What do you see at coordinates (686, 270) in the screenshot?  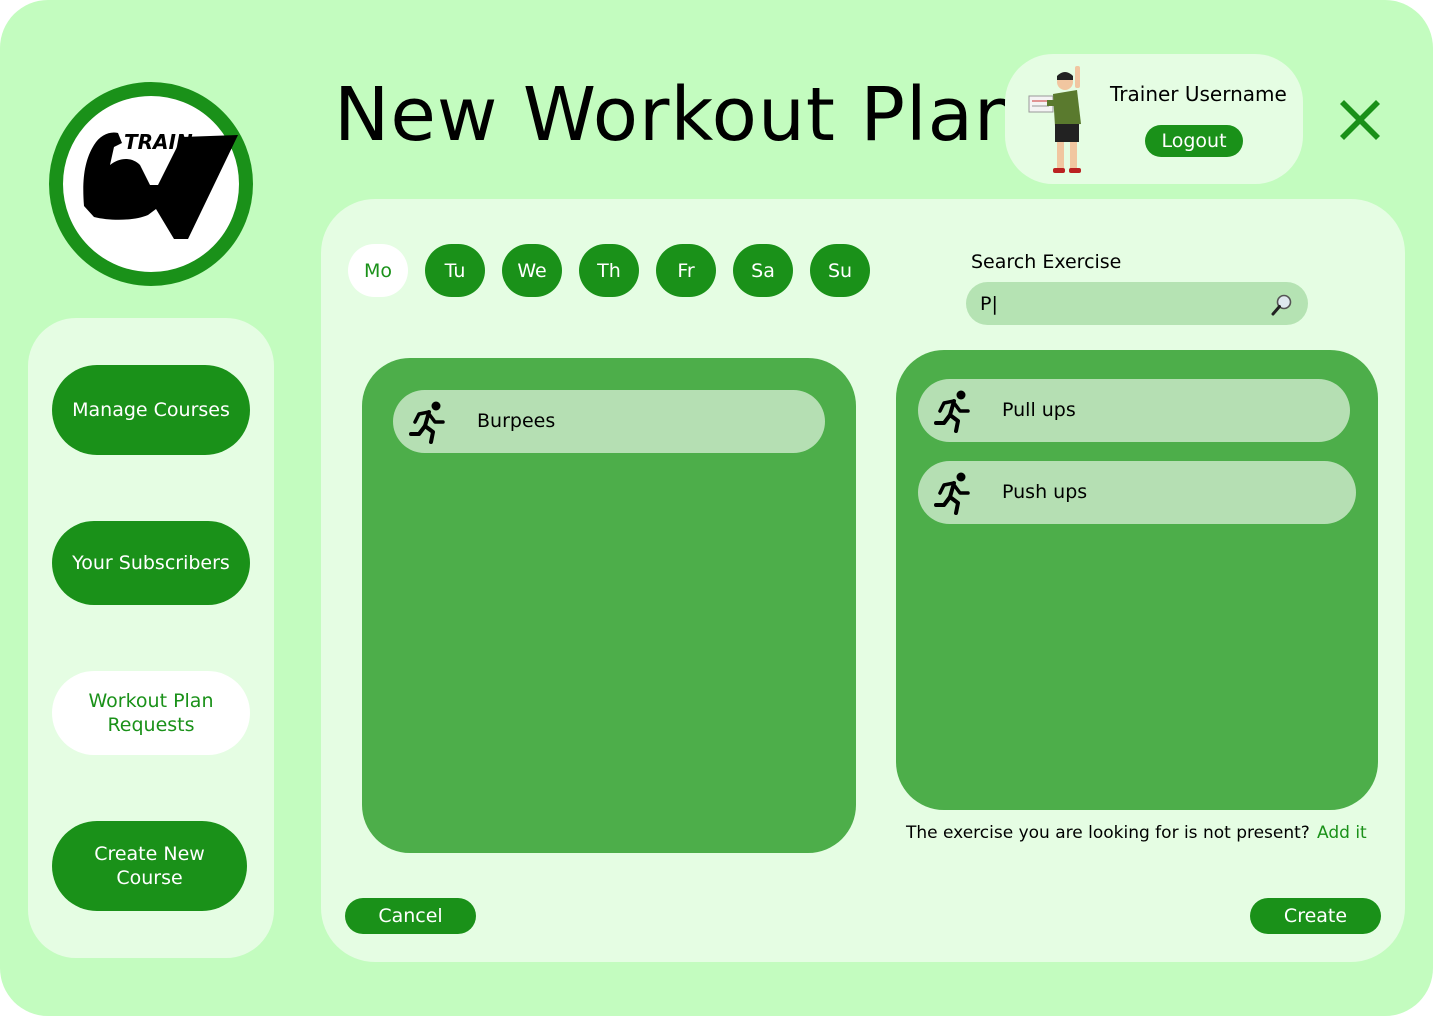 I see `day-button-fr: Fr` at bounding box center [686, 270].